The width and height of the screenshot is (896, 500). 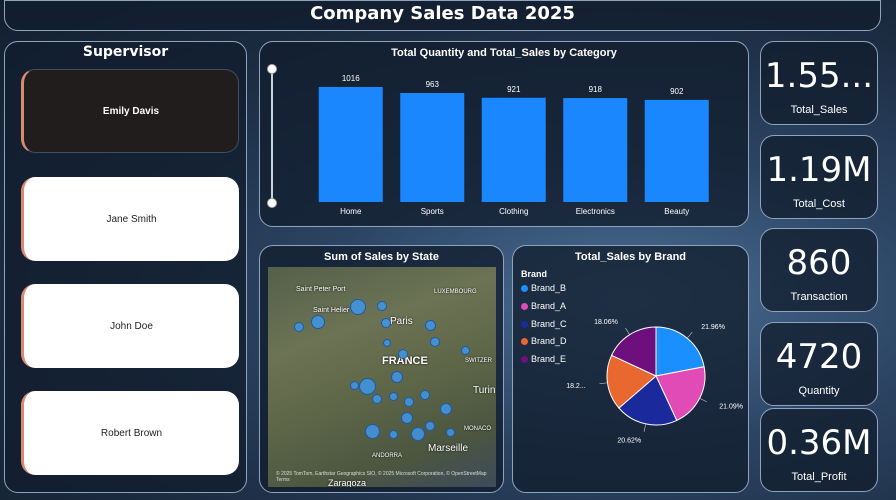 I want to click on supervisor-button-emily-davis: Emily Davis, so click(x=130, y=111).